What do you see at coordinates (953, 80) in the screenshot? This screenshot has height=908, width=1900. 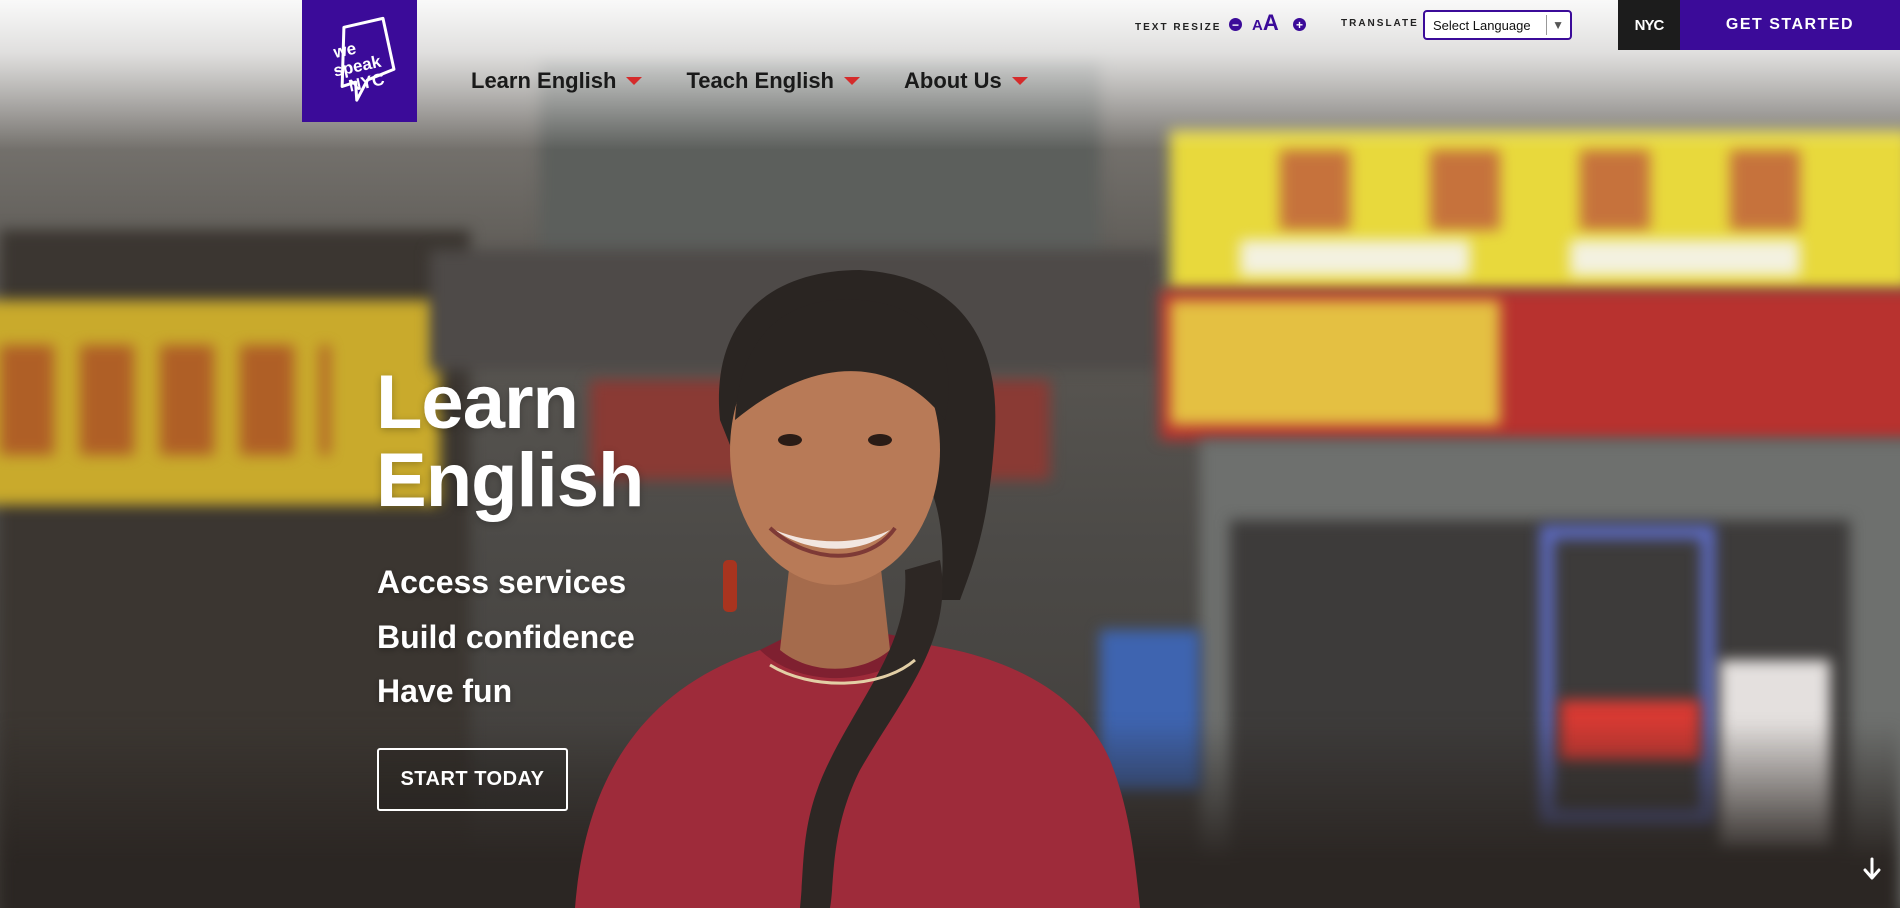 I see `nav-item-label: About Us` at bounding box center [953, 80].